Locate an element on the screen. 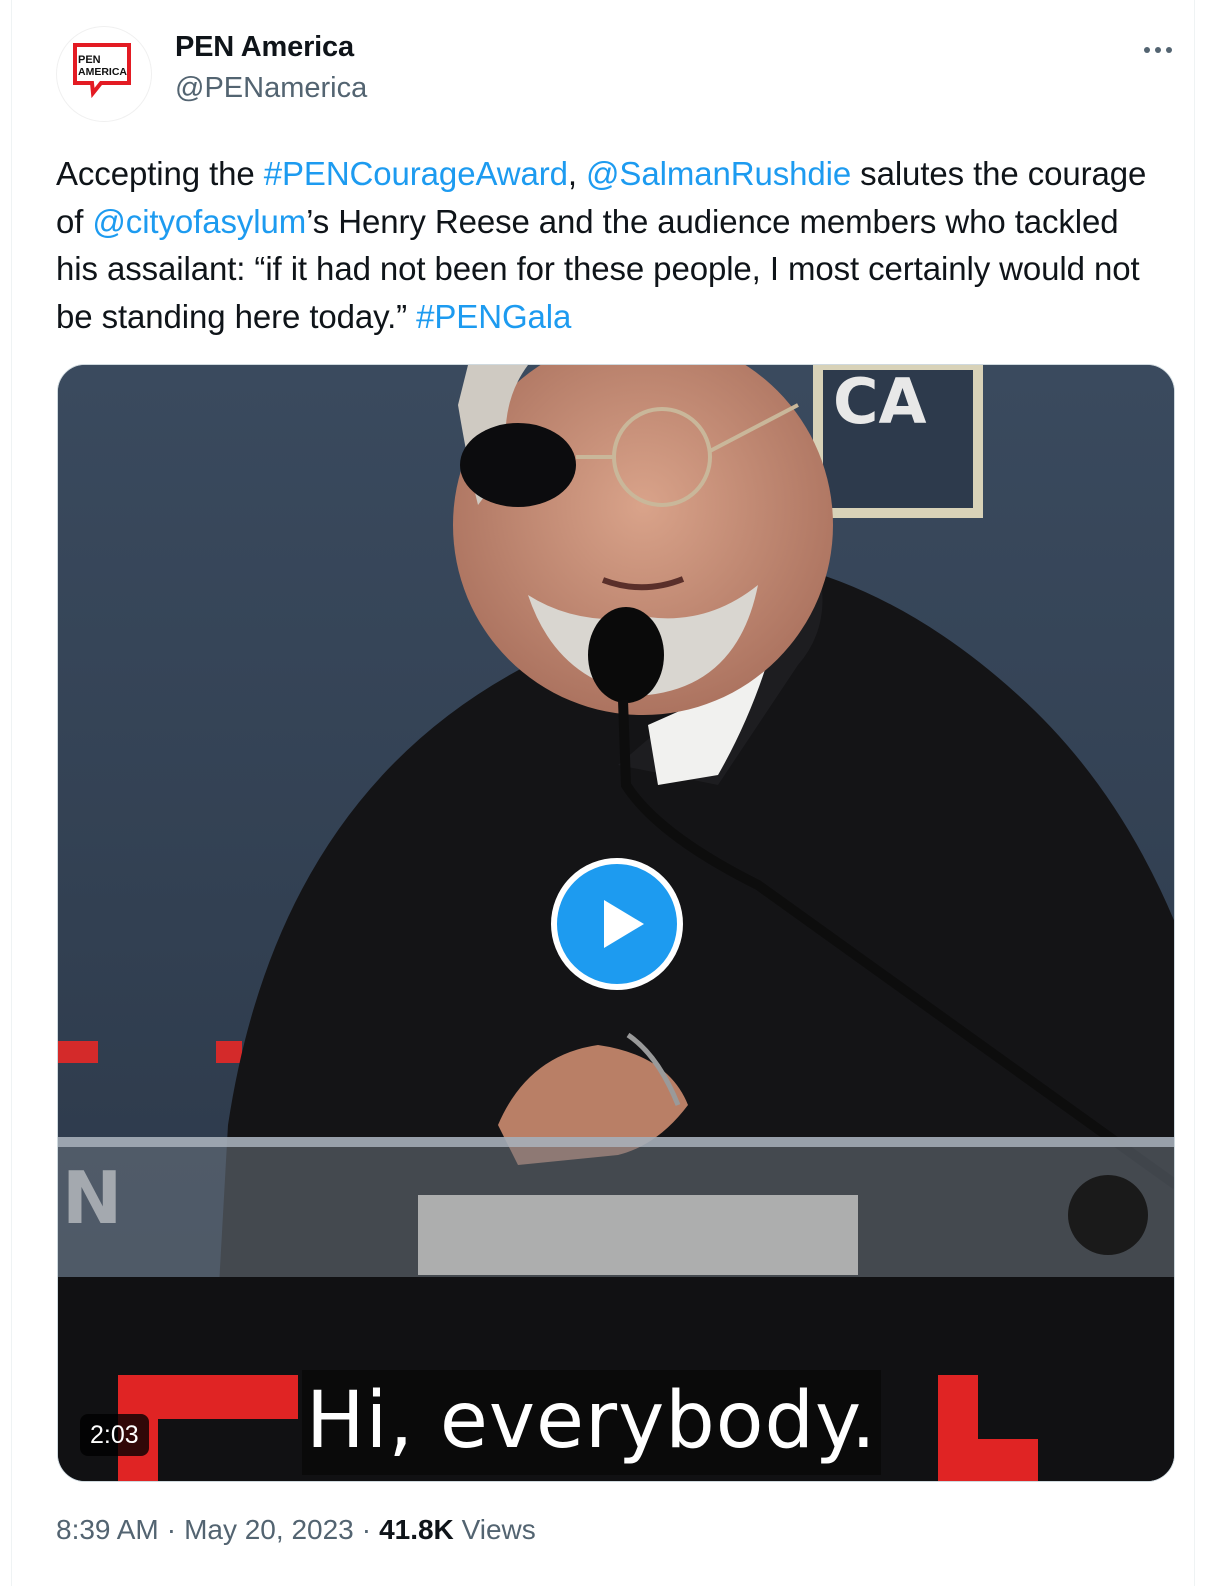  avatar: PEN AMERICA is located at coordinates (104, 74).